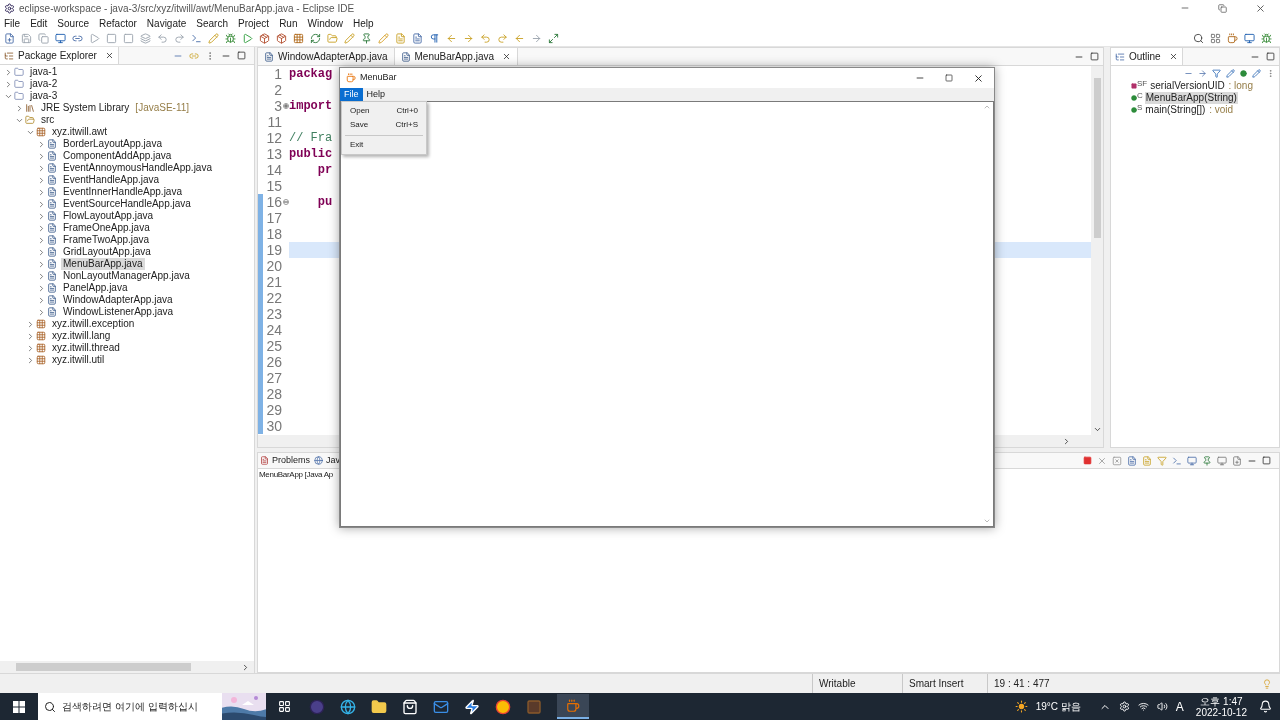 This screenshot has width=1280, height=720. What do you see at coordinates (273, 186) in the screenshot?
I see `line-number: 15` at bounding box center [273, 186].